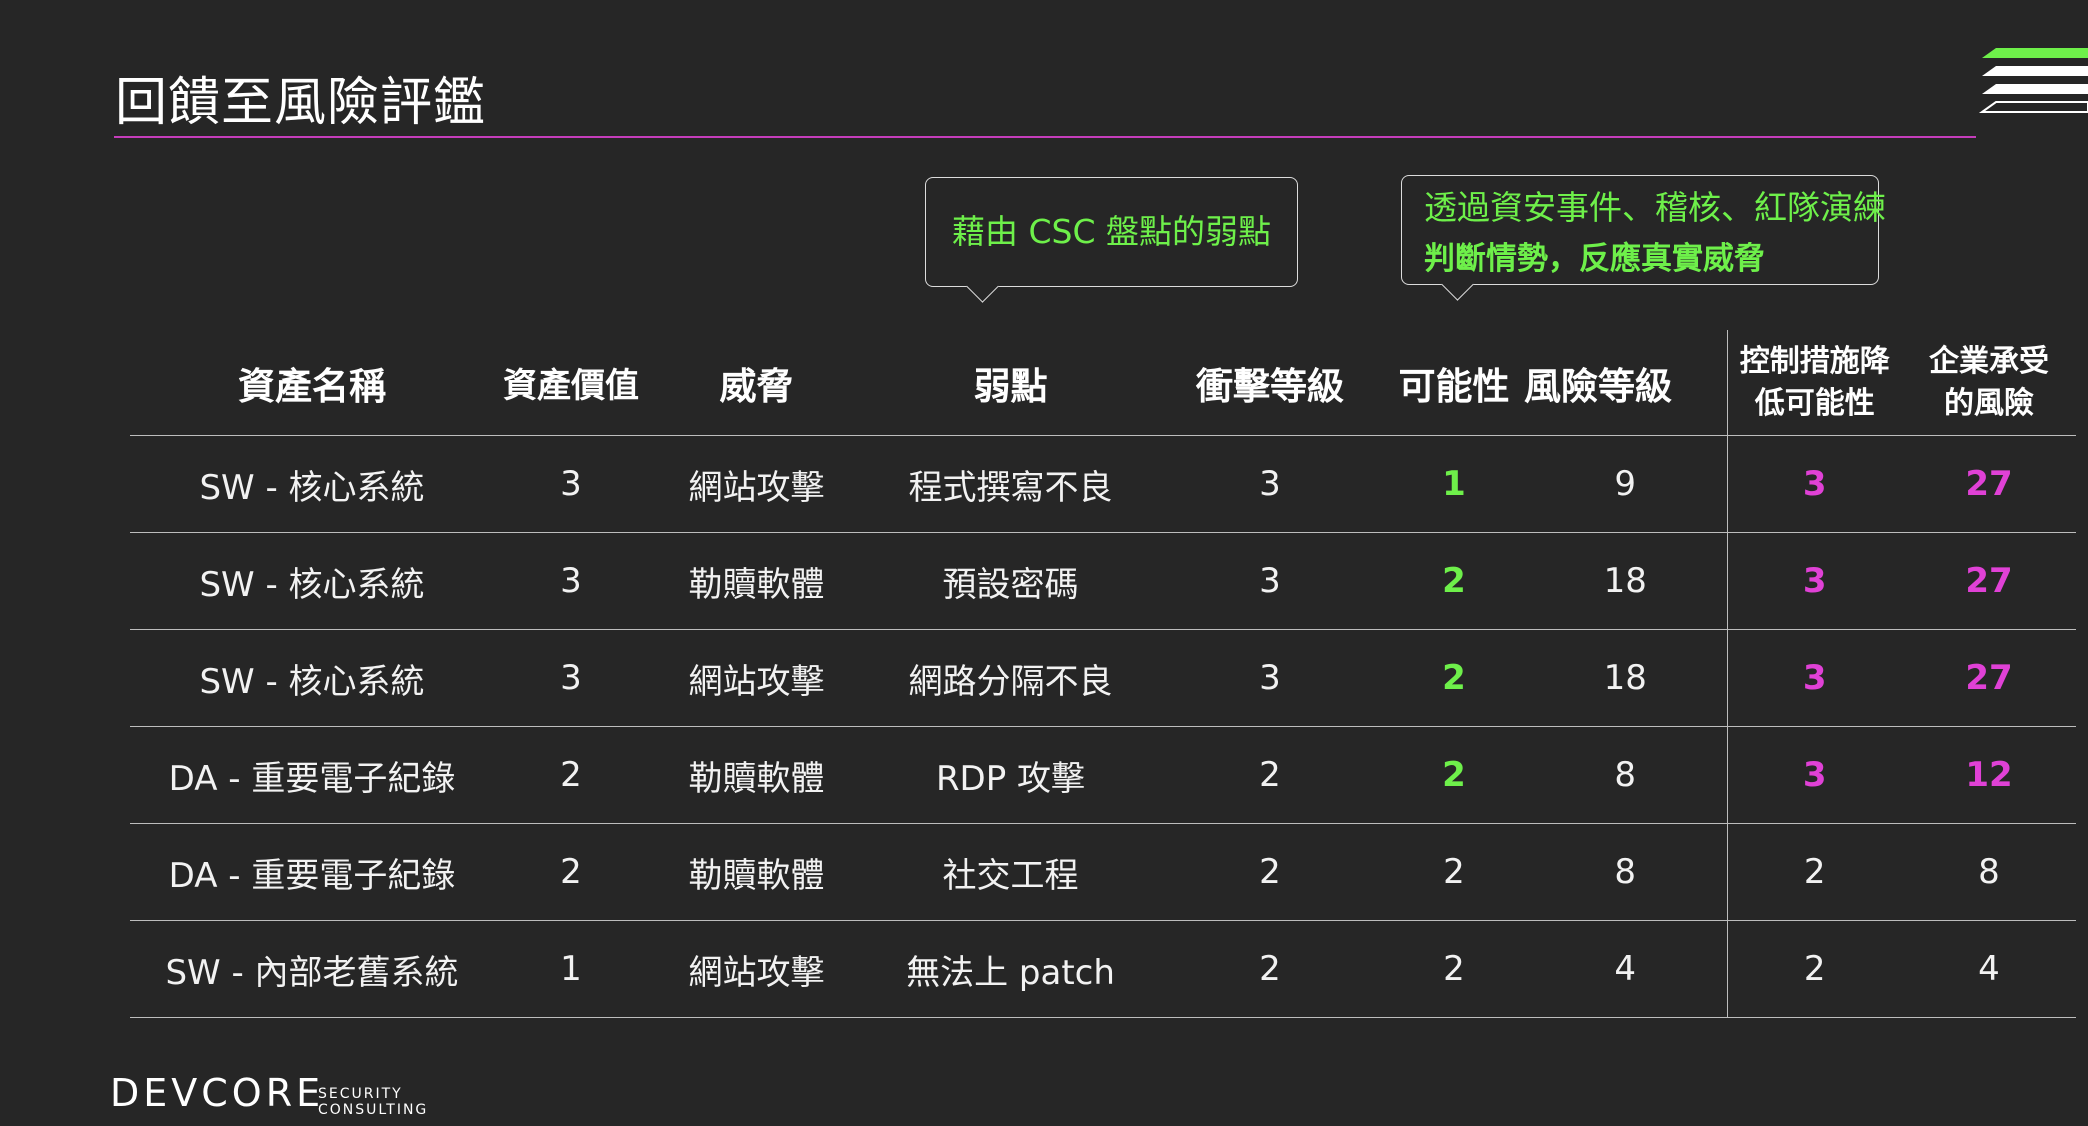 Image resolution: width=2088 pixels, height=1126 pixels. Describe the element at coordinates (373, 1110) in the screenshot. I see `brand-tagline-line2: CONSULTING` at that location.